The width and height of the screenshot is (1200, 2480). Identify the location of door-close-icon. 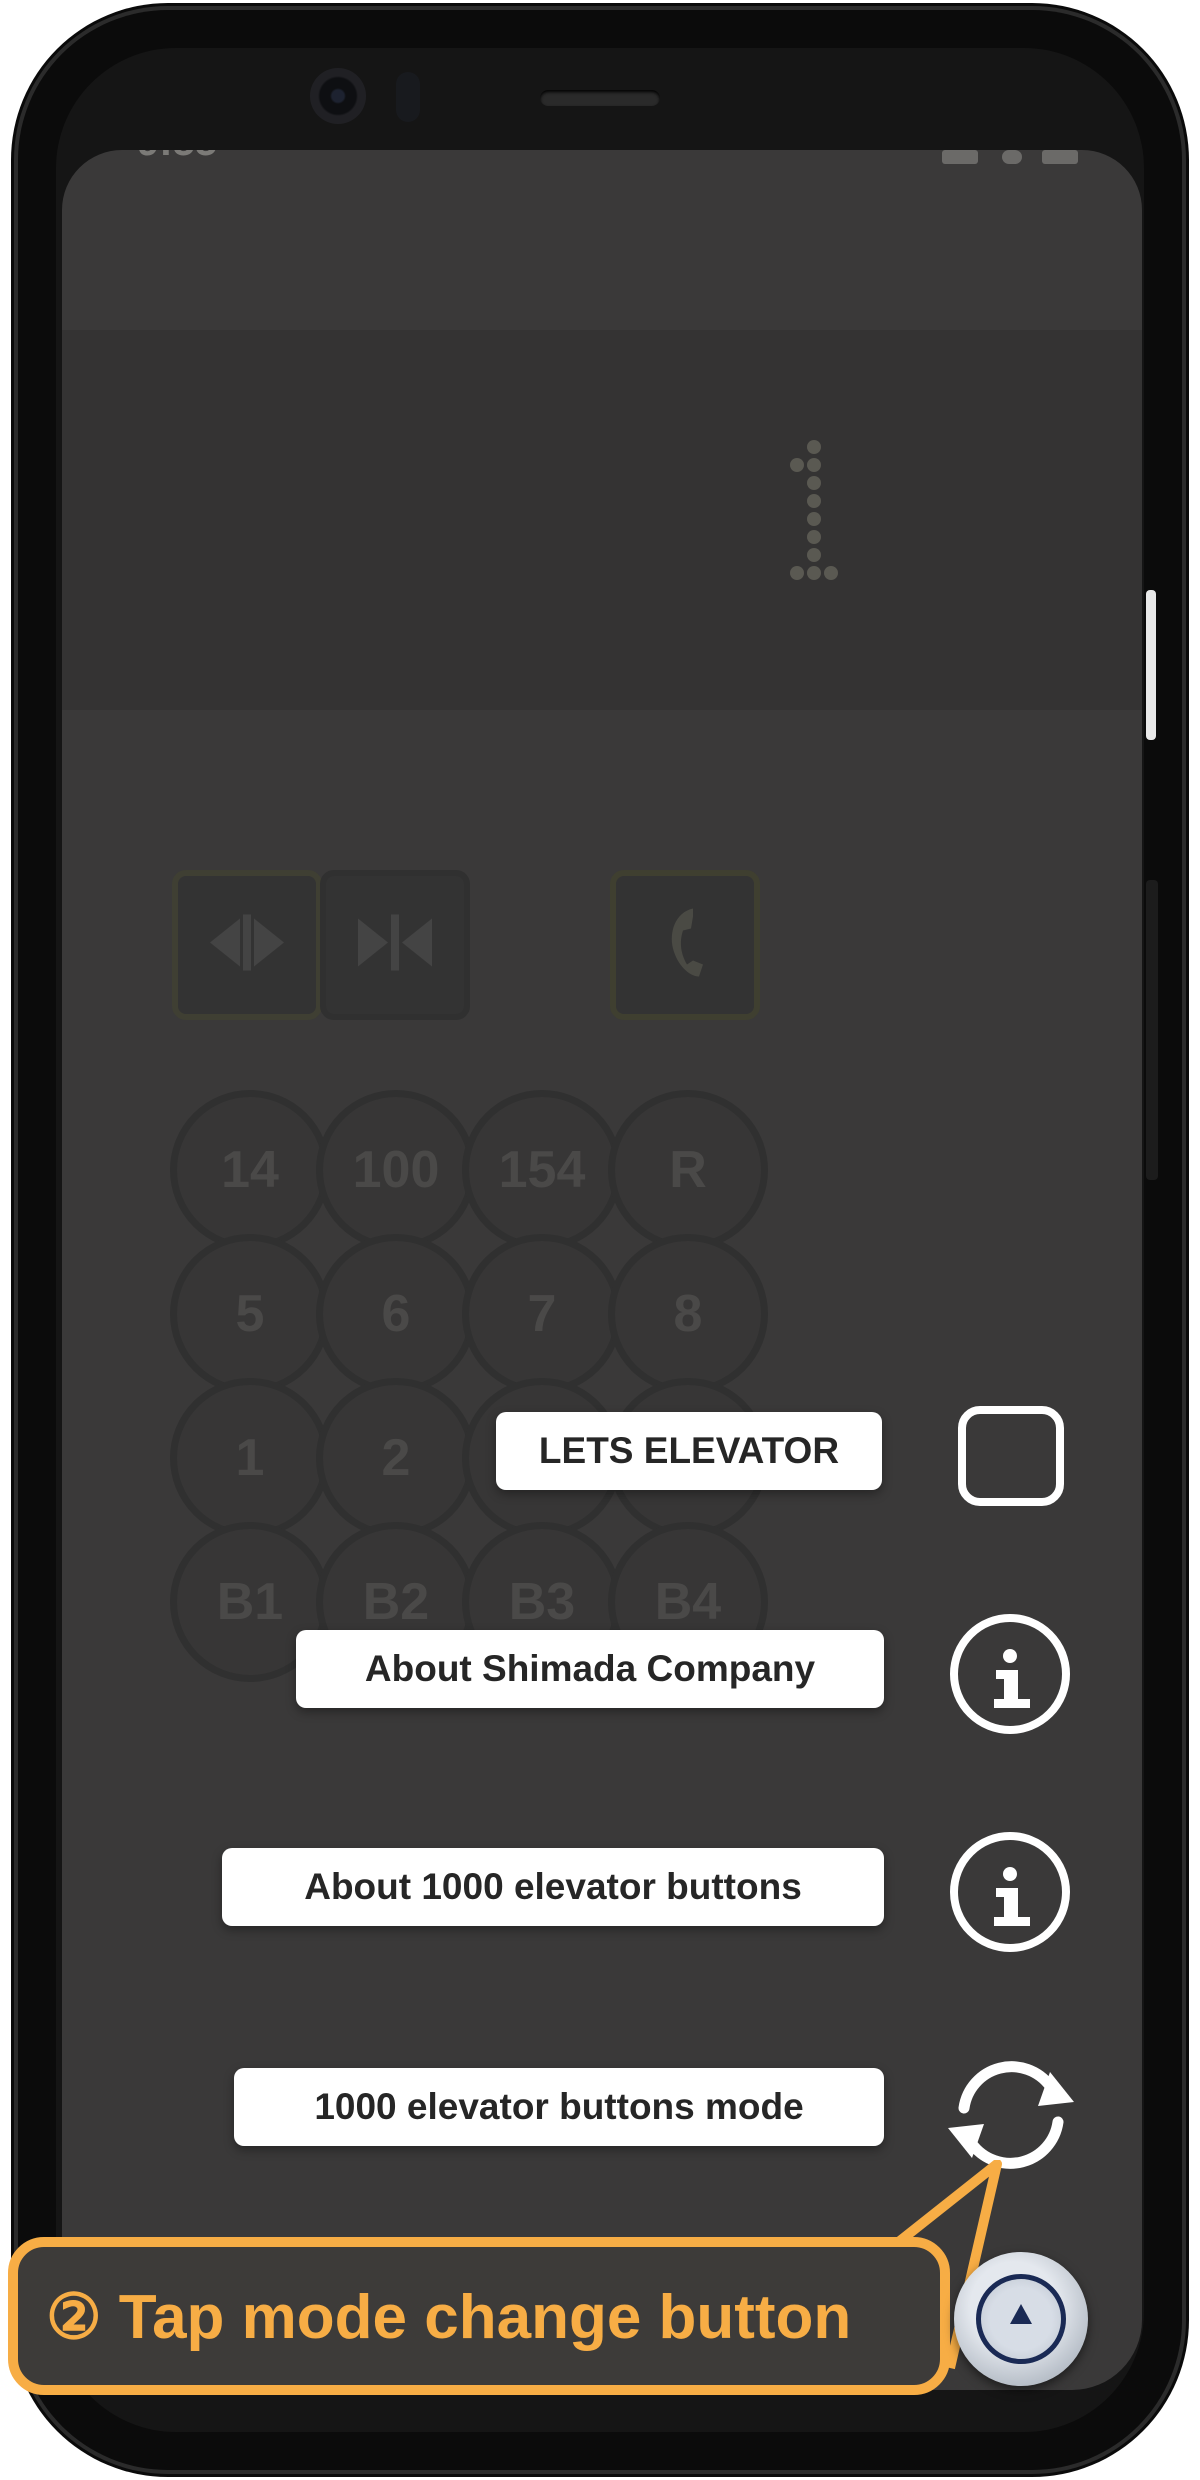
(395, 945).